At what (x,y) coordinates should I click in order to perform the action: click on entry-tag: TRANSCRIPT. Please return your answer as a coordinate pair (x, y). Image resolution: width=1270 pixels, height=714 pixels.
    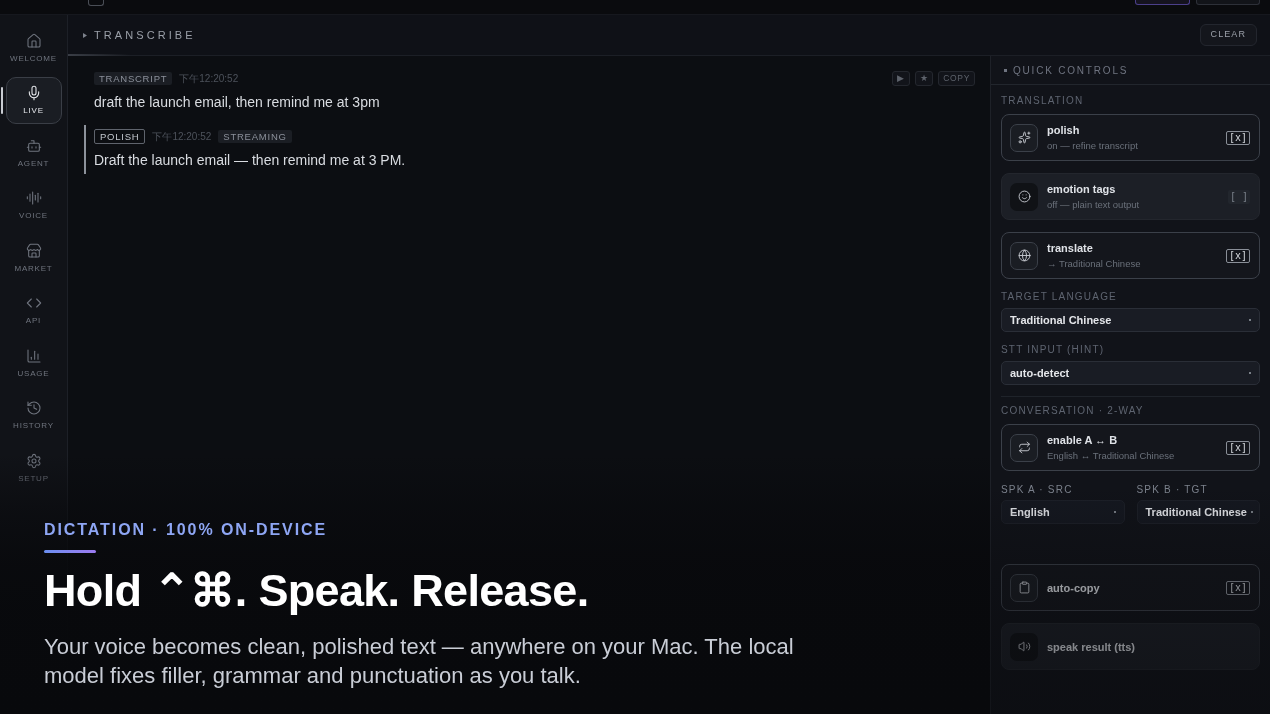
    Looking at the image, I should click on (133, 78).